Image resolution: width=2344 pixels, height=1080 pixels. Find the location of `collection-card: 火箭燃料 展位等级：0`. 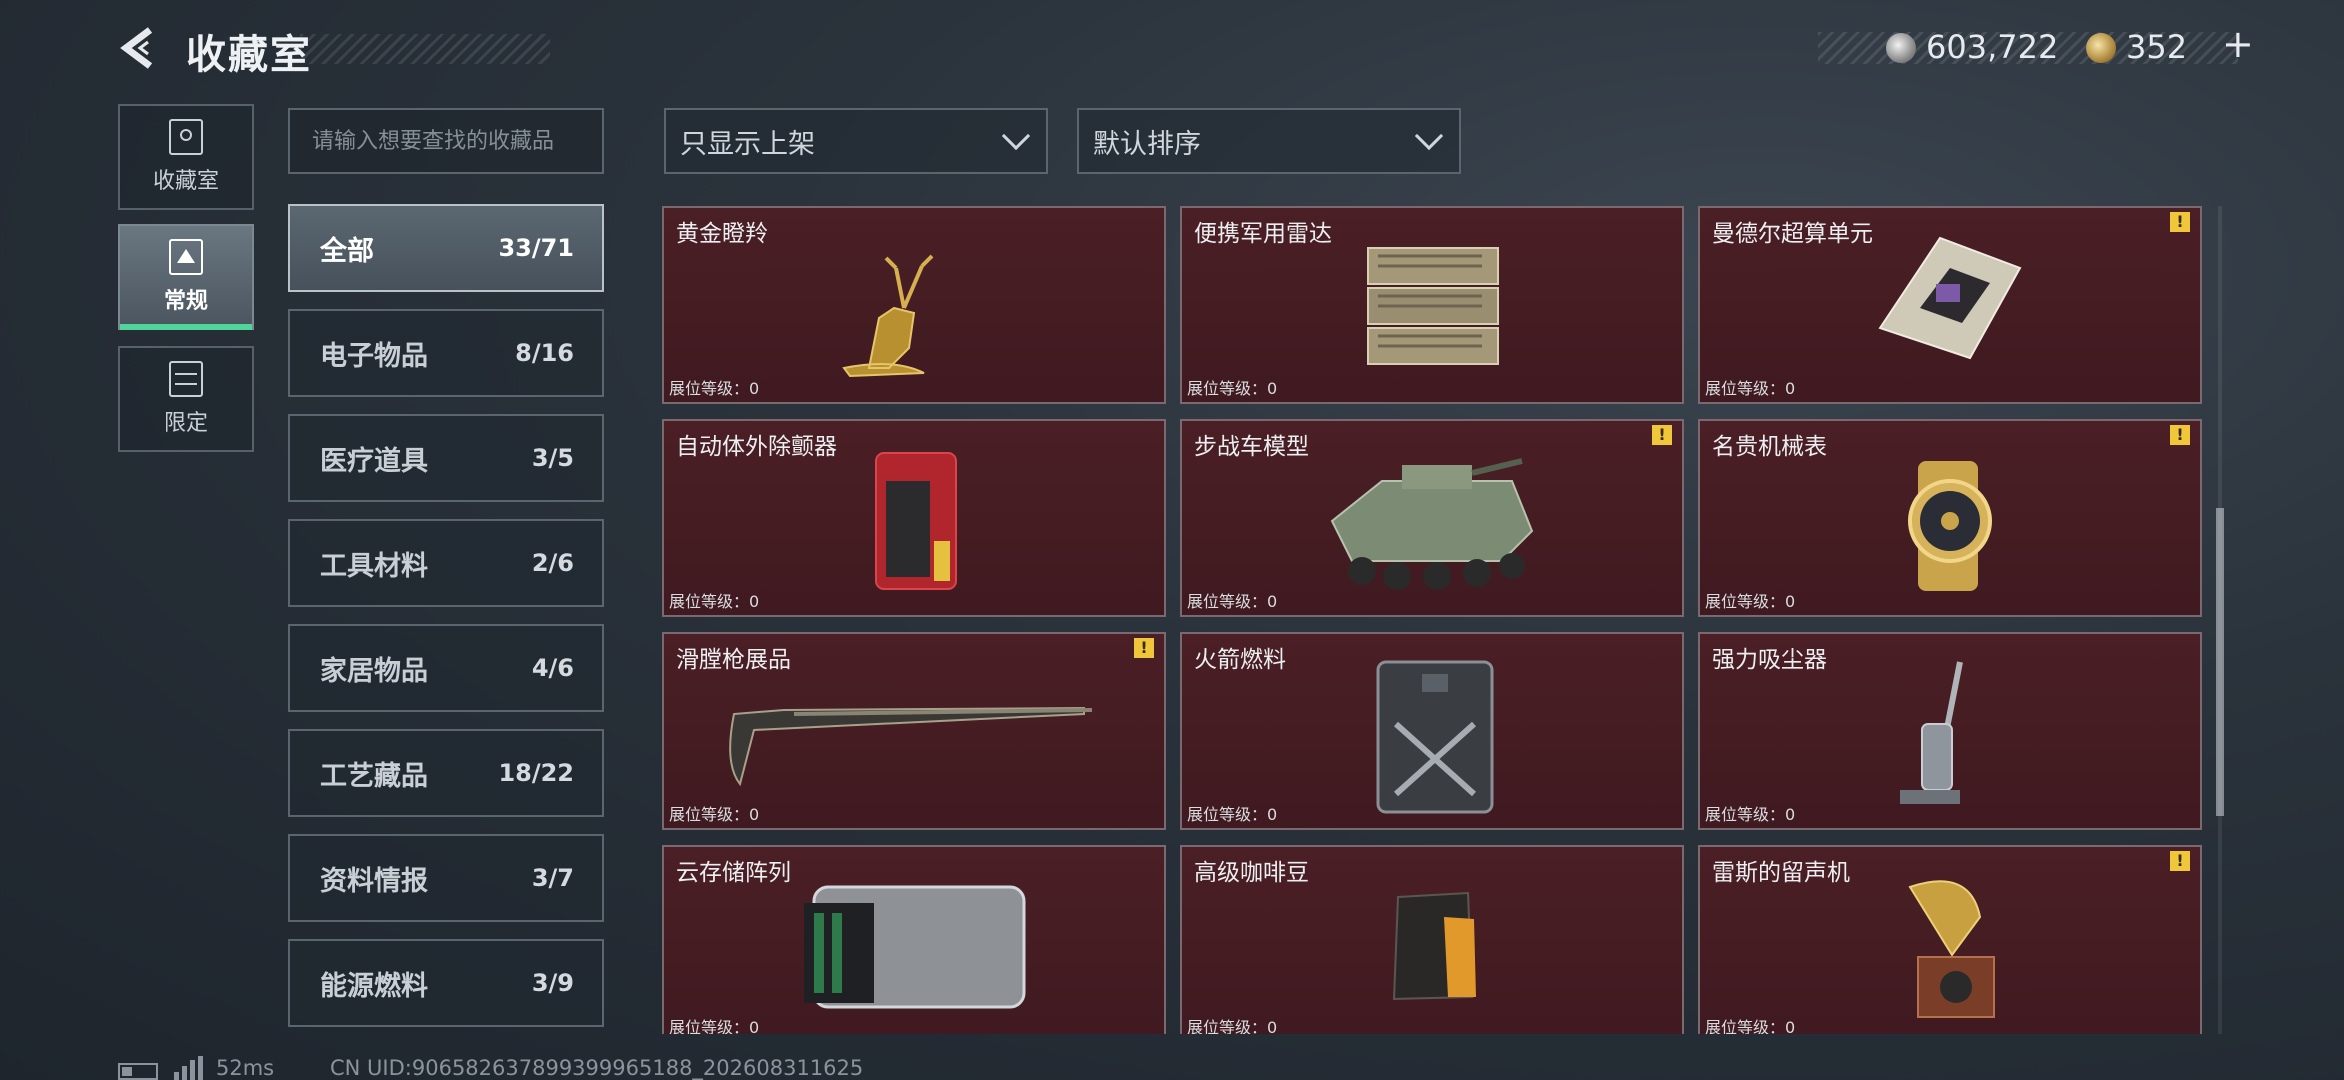

collection-card: 火箭燃料 展位等级：0 is located at coordinates (1432, 731).